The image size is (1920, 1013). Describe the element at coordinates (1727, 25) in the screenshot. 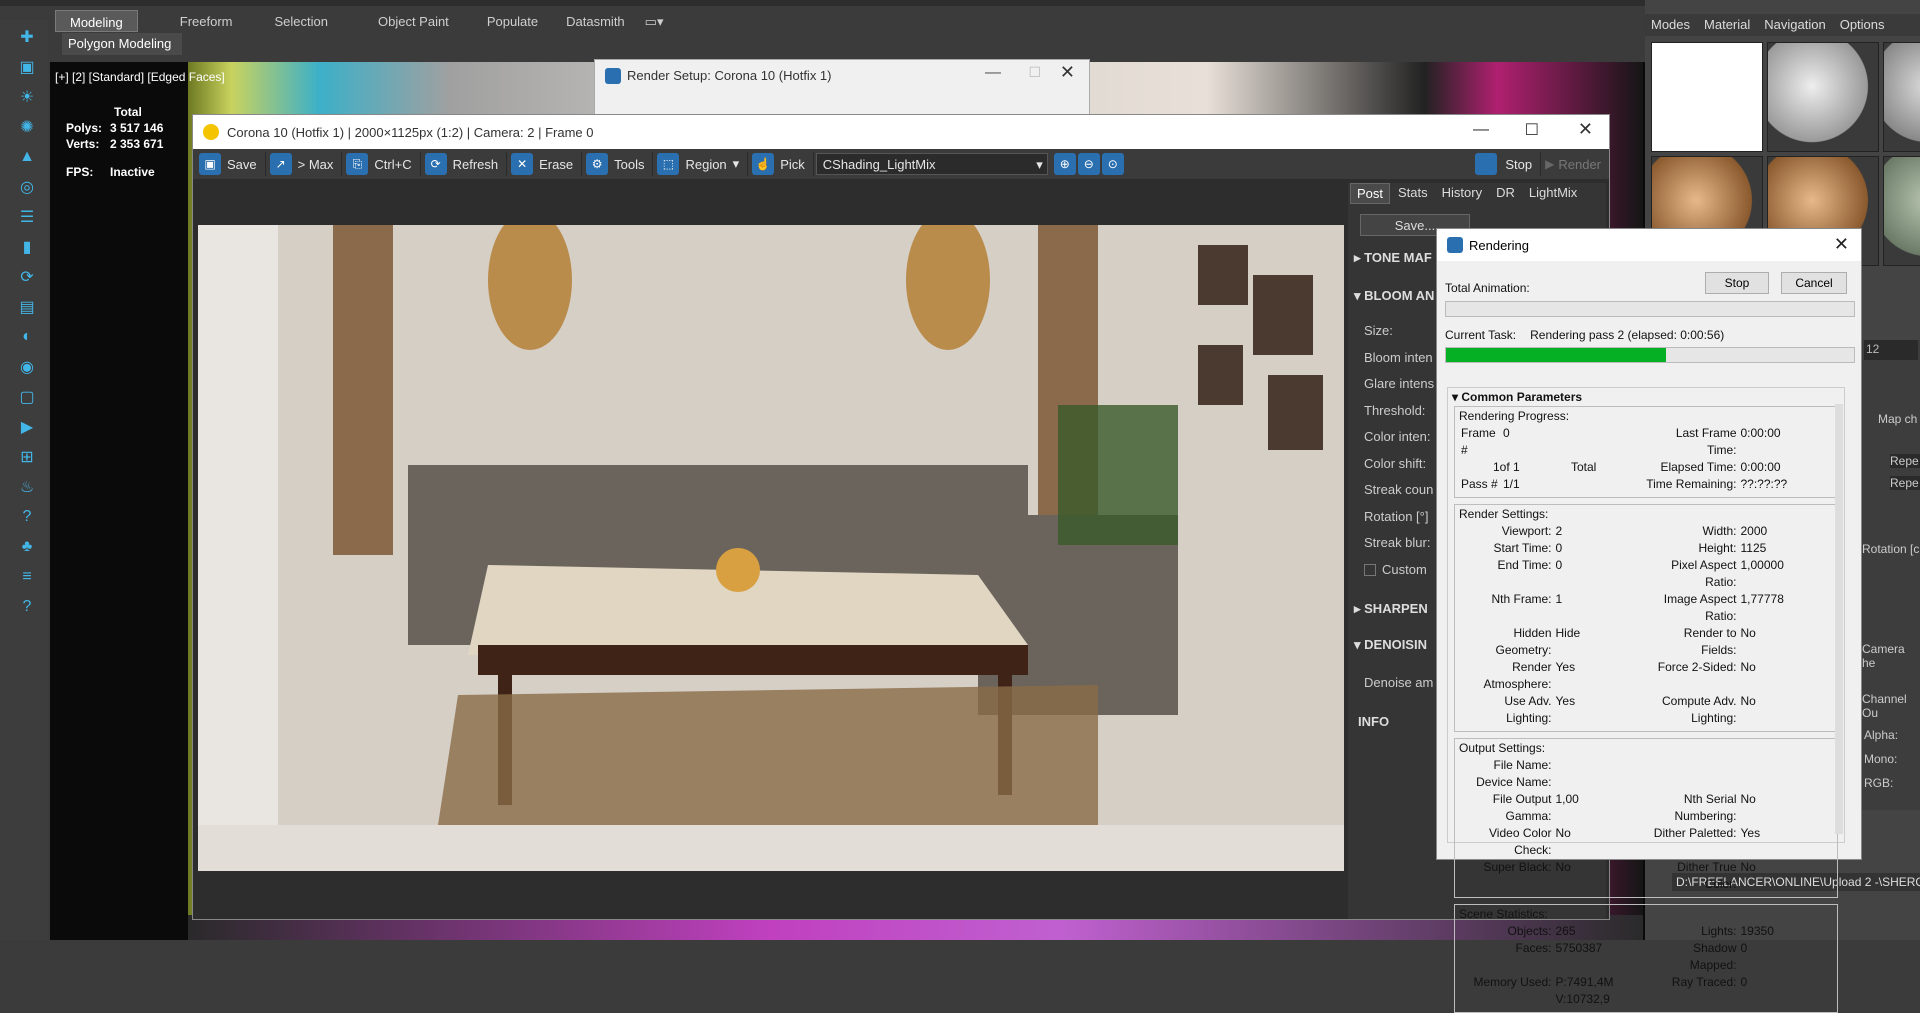

I see `menu-material: Material` at that location.